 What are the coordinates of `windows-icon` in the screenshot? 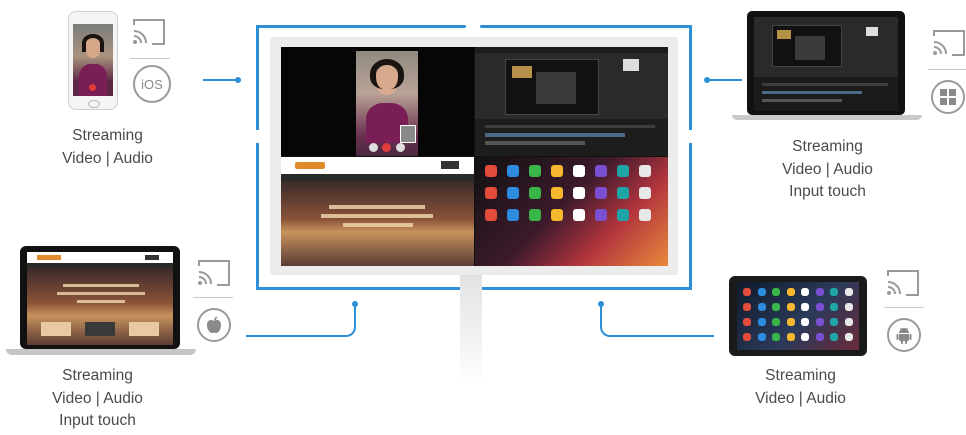 It's located at (948, 97).